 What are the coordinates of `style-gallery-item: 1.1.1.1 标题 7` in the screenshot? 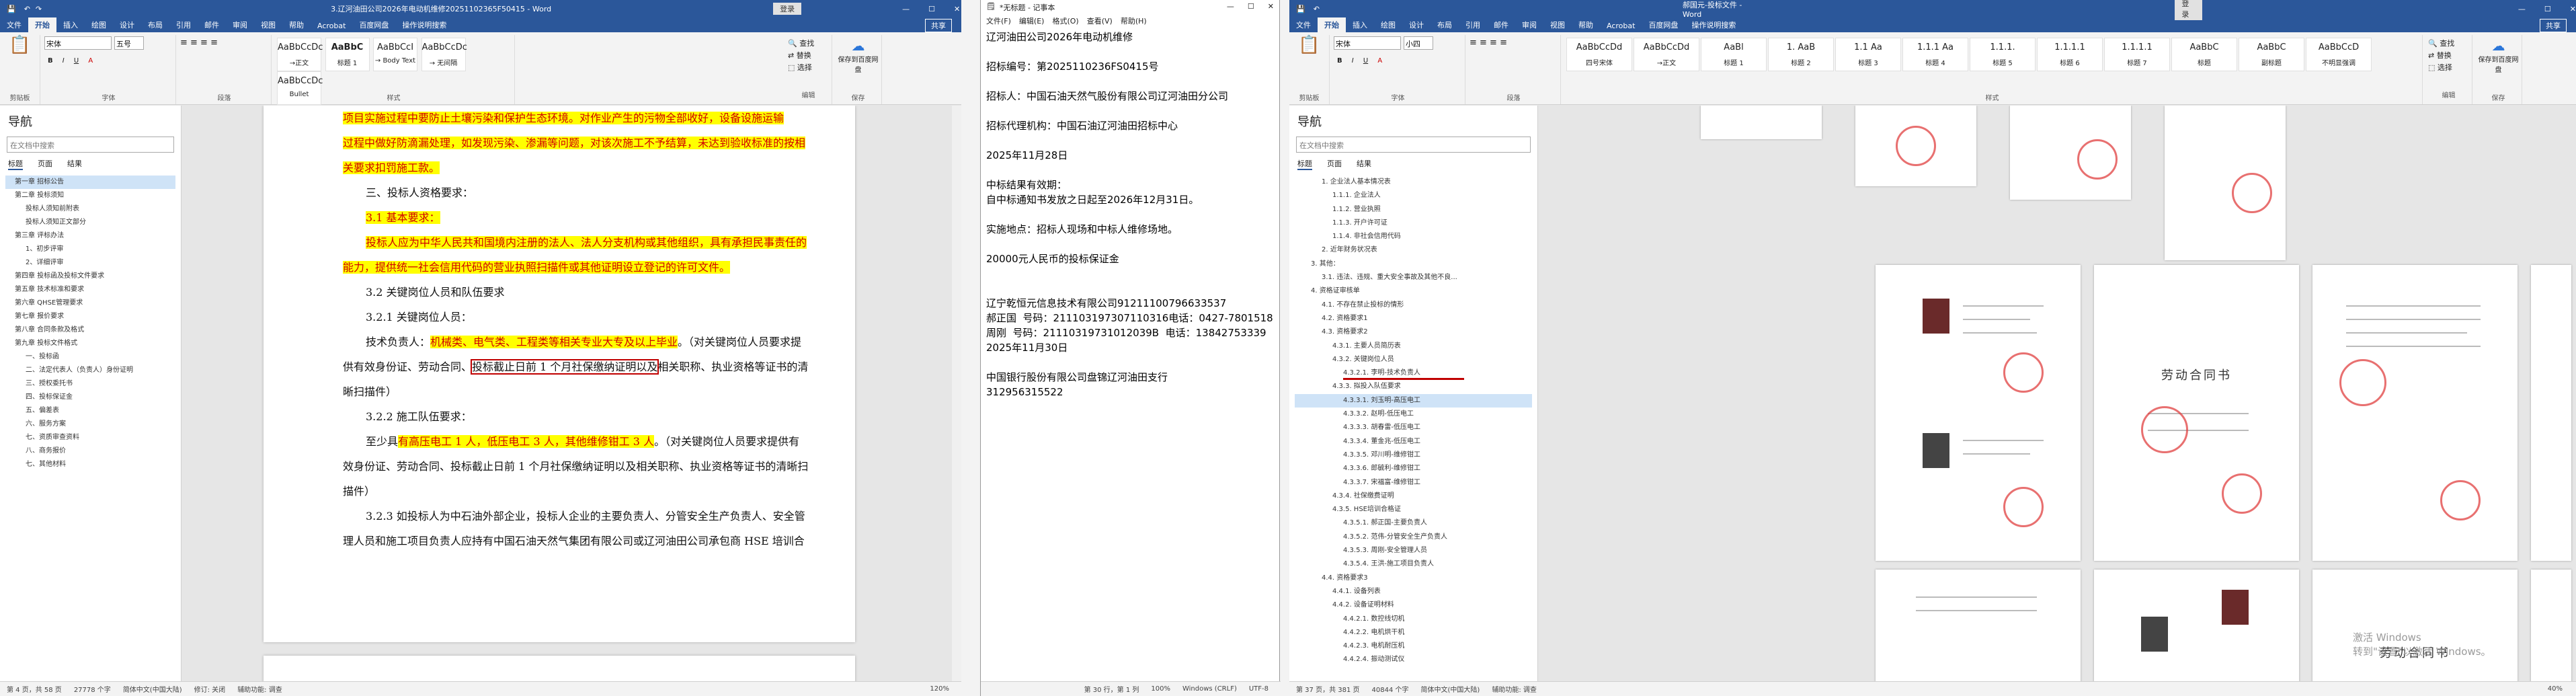 It's located at (2137, 54).